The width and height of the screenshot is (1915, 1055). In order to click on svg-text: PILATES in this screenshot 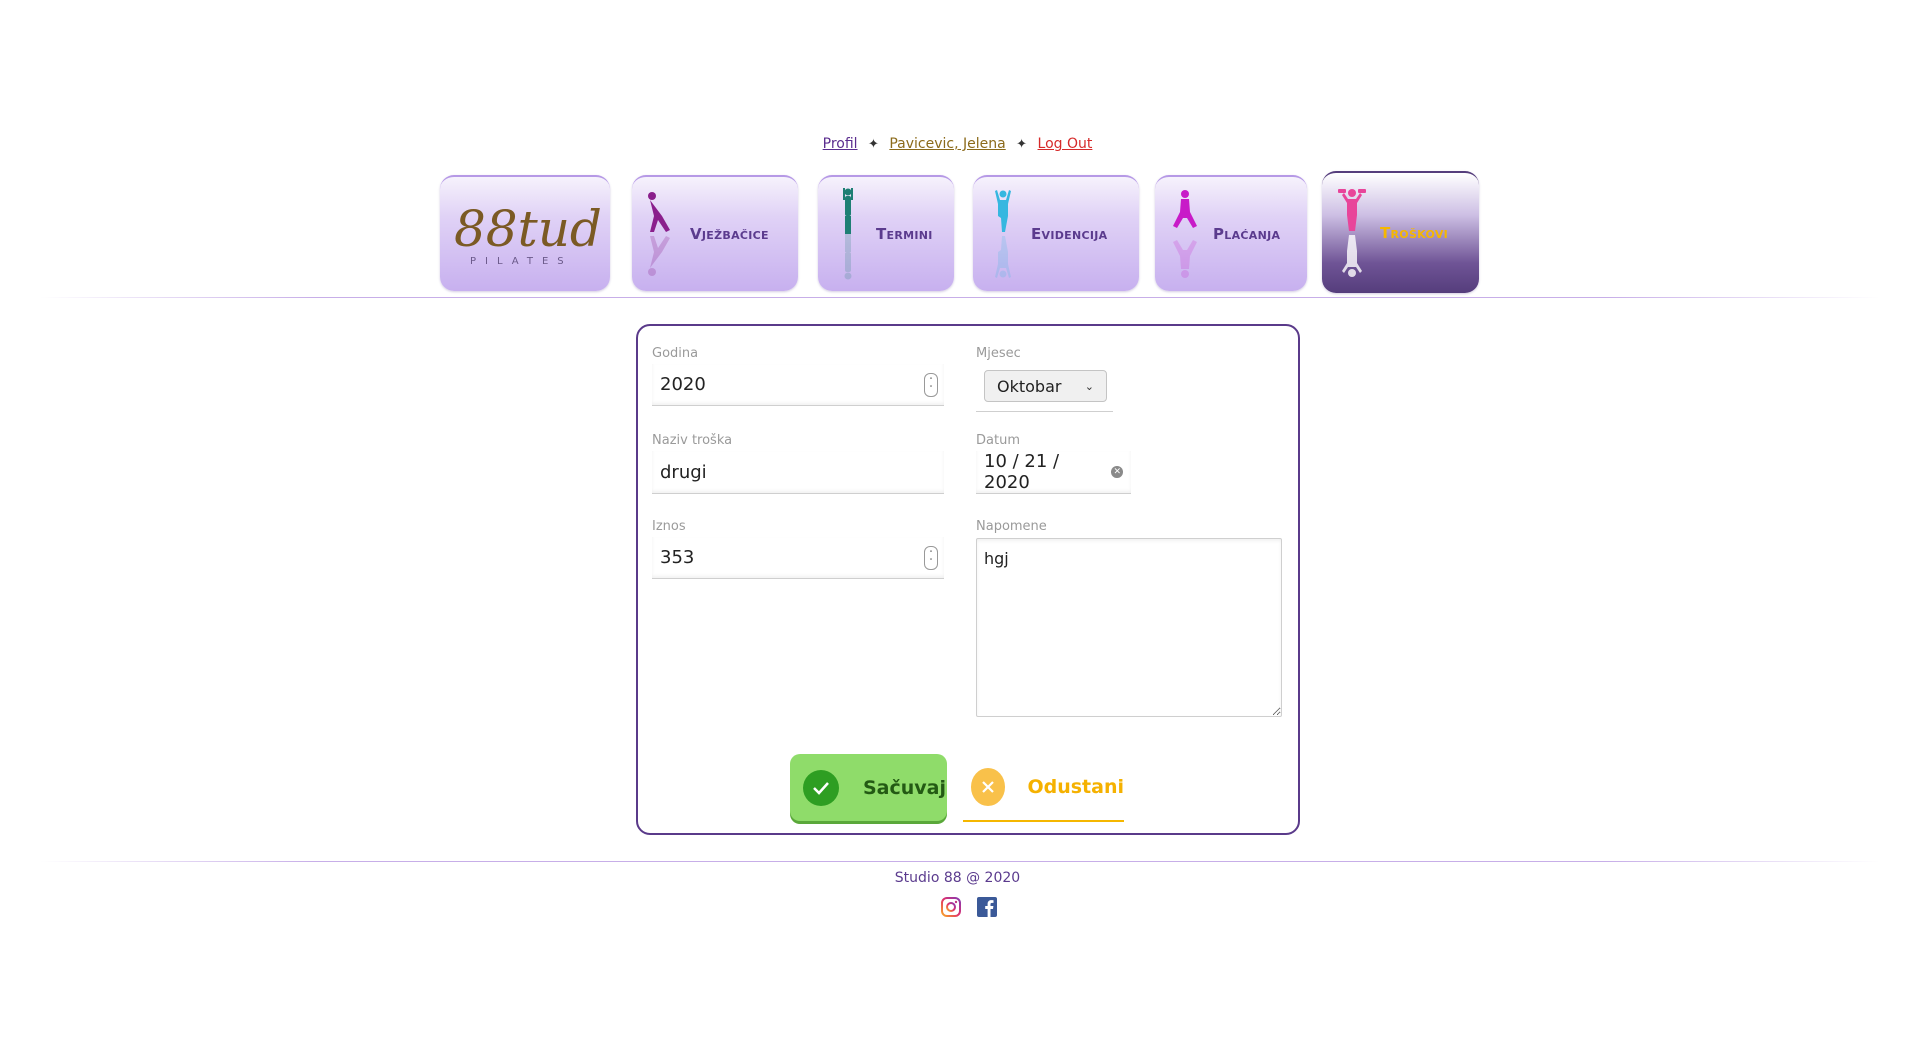, I will do `click(521, 261)`.